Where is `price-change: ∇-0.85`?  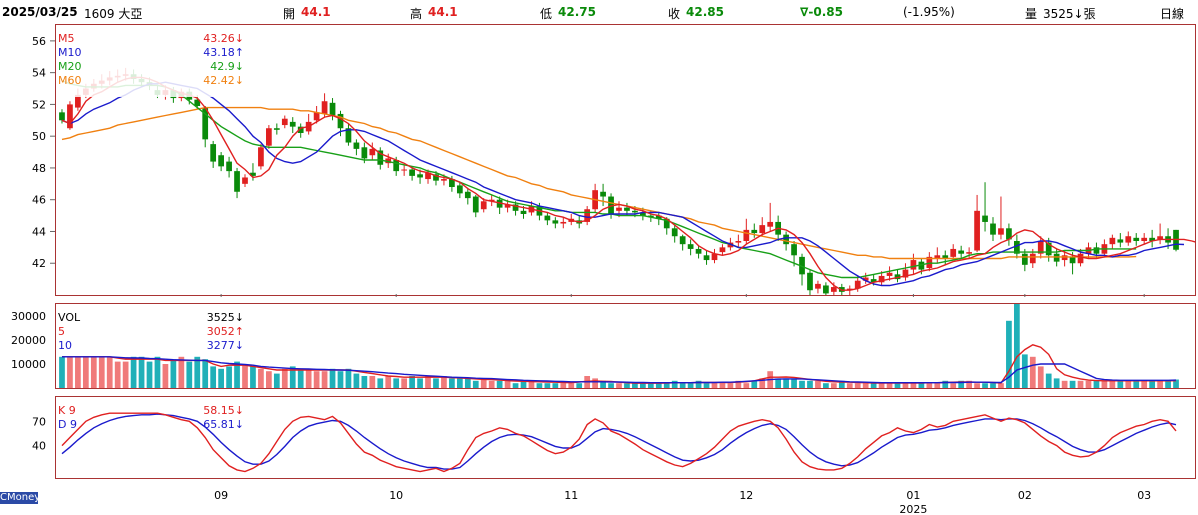 price-change: ∇-0.85 is located at coordinates (821, 12).